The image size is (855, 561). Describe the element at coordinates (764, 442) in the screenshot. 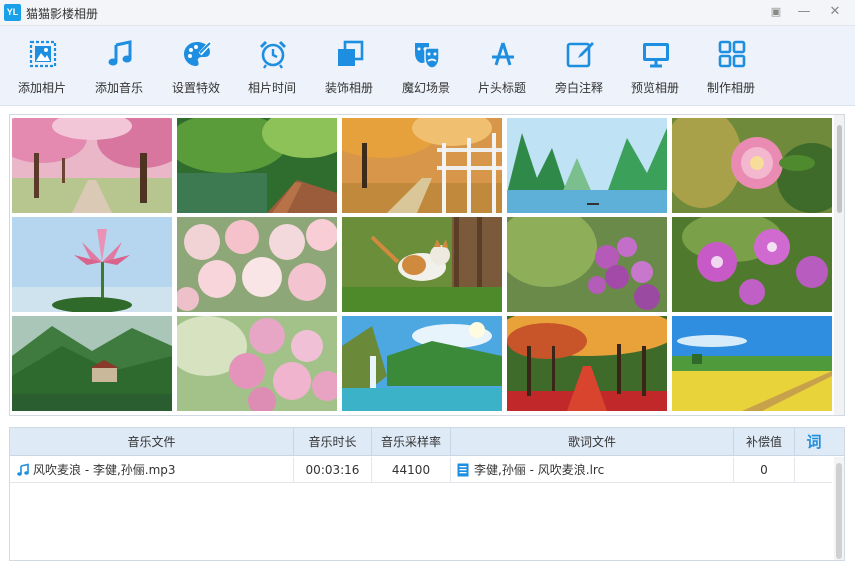

I see `column-header-offset: 补偿值` at that location.